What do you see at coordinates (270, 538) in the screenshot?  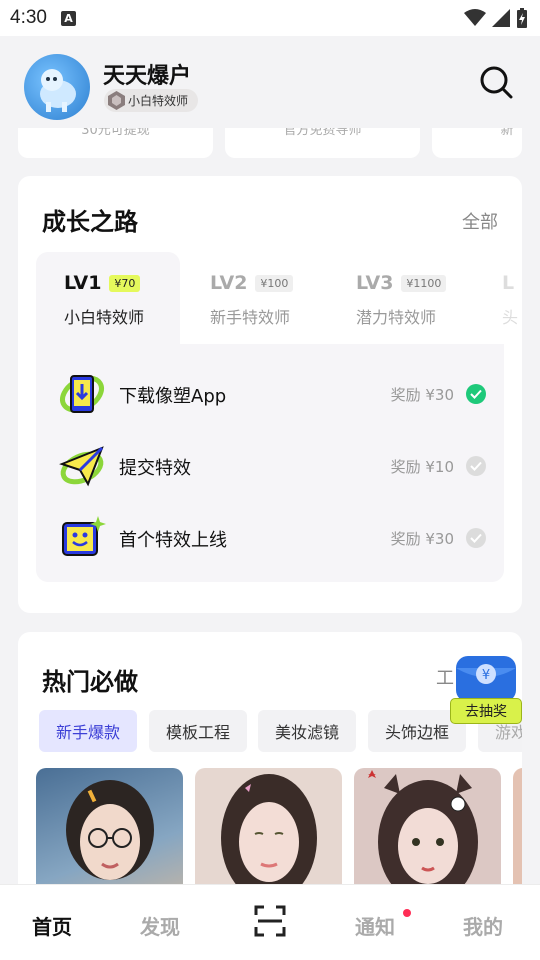 I see `task-item: 首个特效上线 奖励 ¥30` at bounding box center [270, 538].